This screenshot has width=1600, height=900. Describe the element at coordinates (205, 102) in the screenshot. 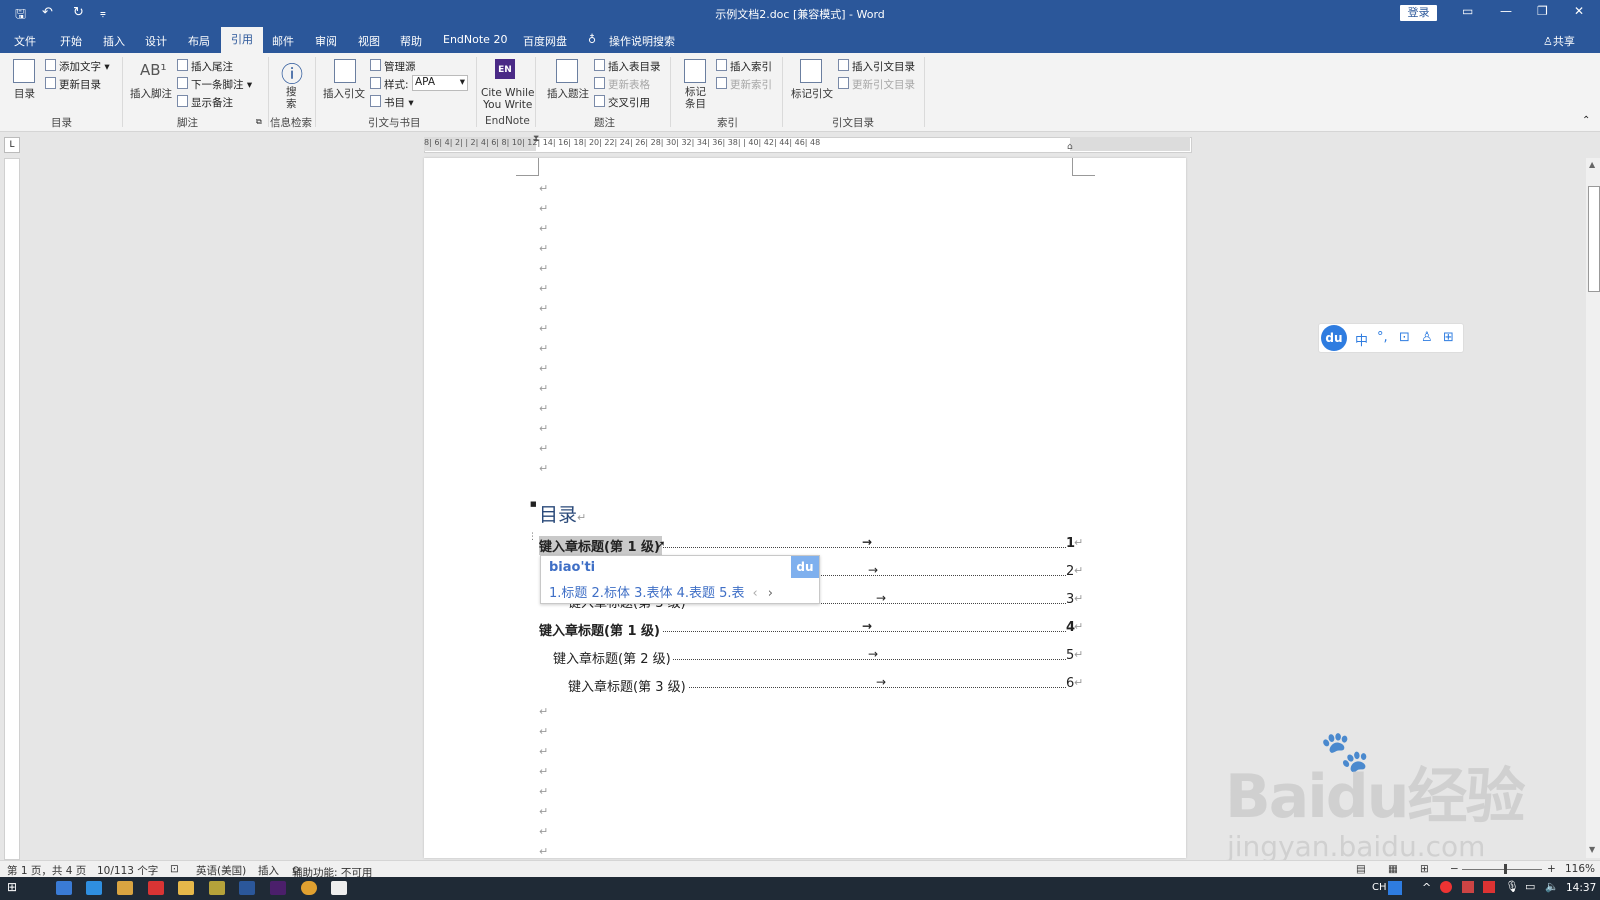

I see `show-notes-button: 显示备注` at that location.